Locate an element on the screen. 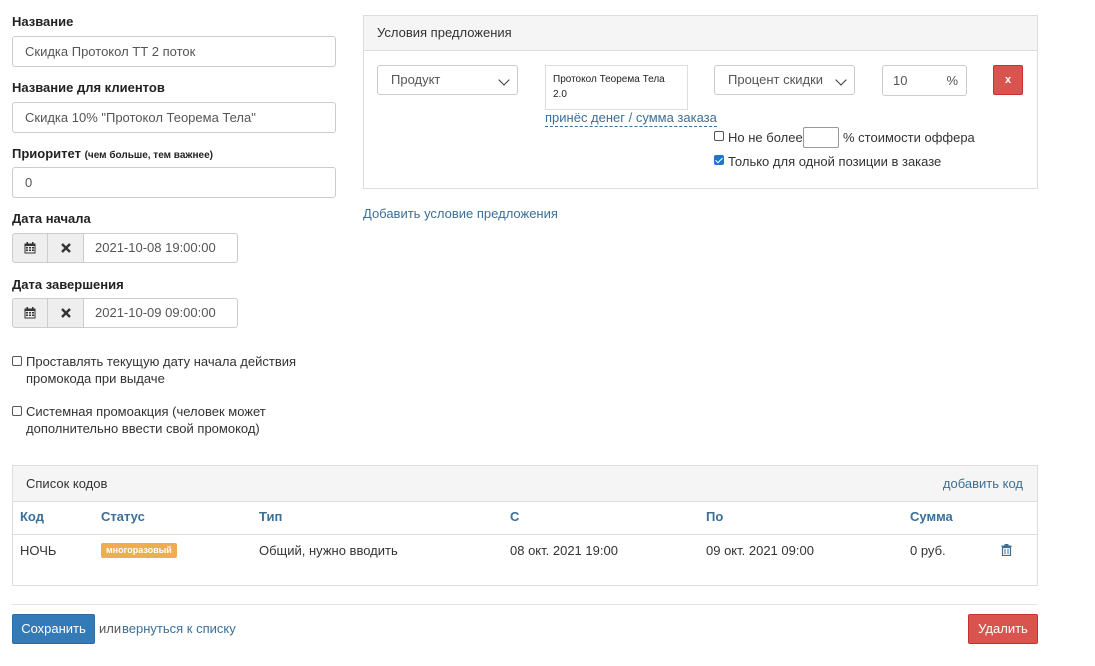  to-cell: 09 окт. 2021 09:00 is located at coordinates (760, 550).